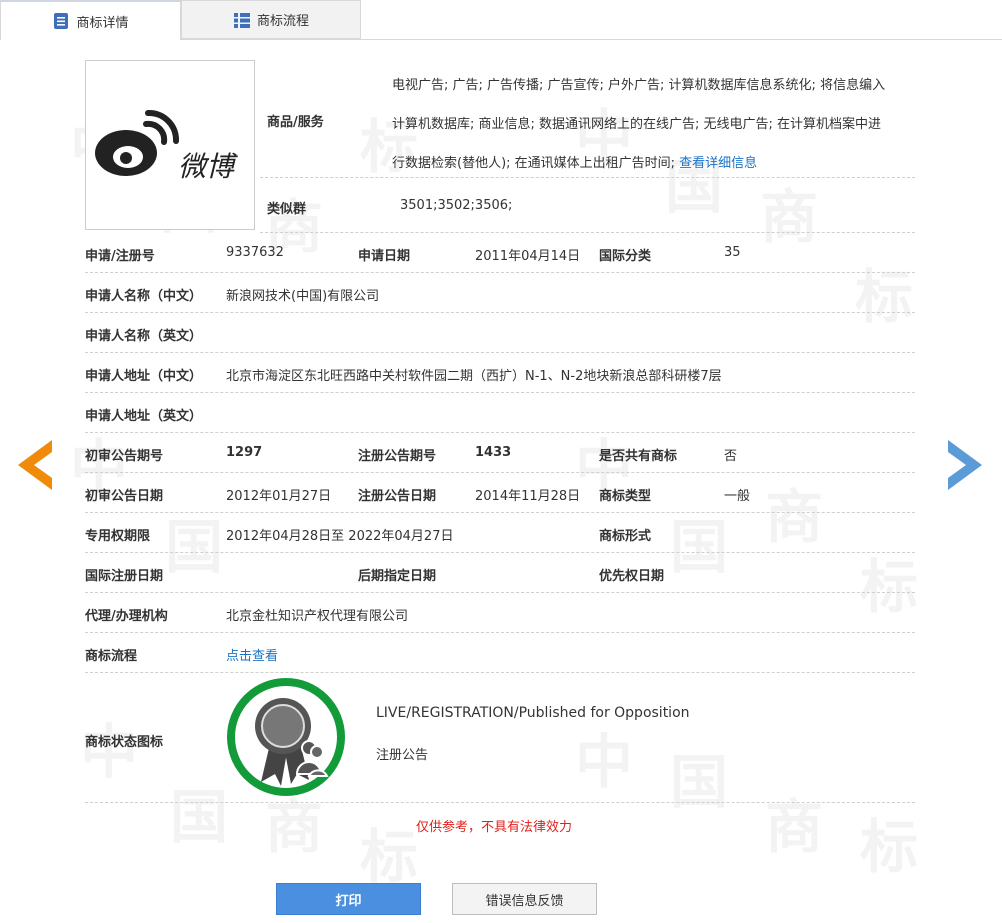  I want to click on similar-group-label: 类似群, so click(287, 209).